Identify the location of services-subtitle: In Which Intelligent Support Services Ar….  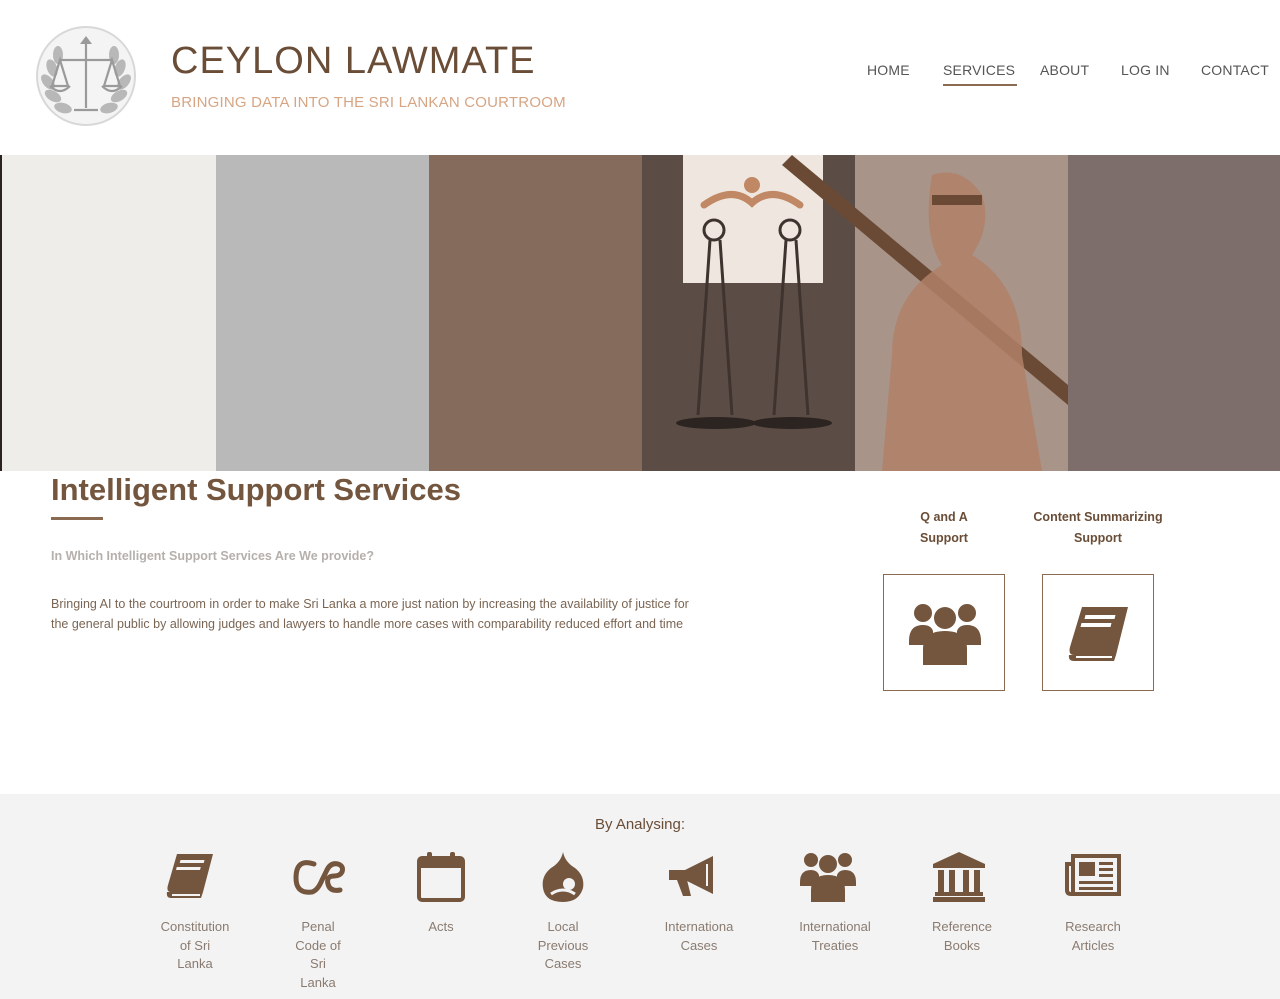
(212, 556).